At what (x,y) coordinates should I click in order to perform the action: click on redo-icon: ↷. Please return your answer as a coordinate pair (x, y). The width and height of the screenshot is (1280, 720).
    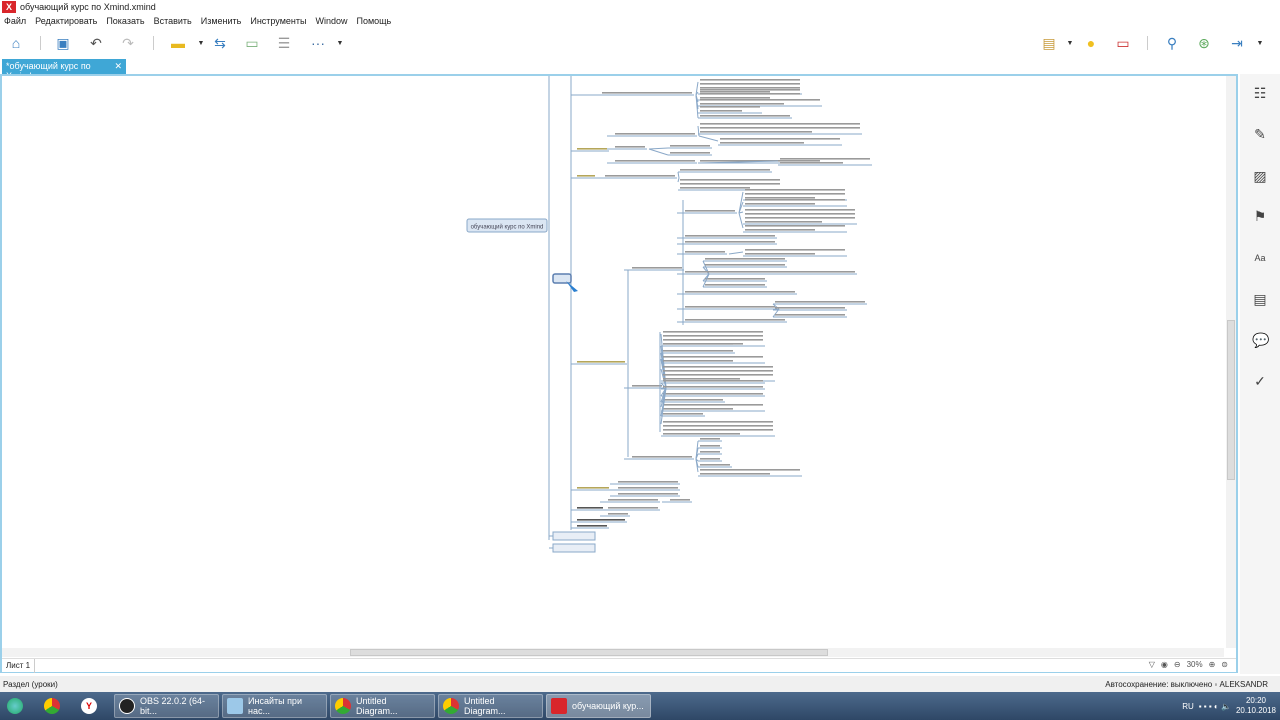
    Looking at the image, I should click on (128, 43).